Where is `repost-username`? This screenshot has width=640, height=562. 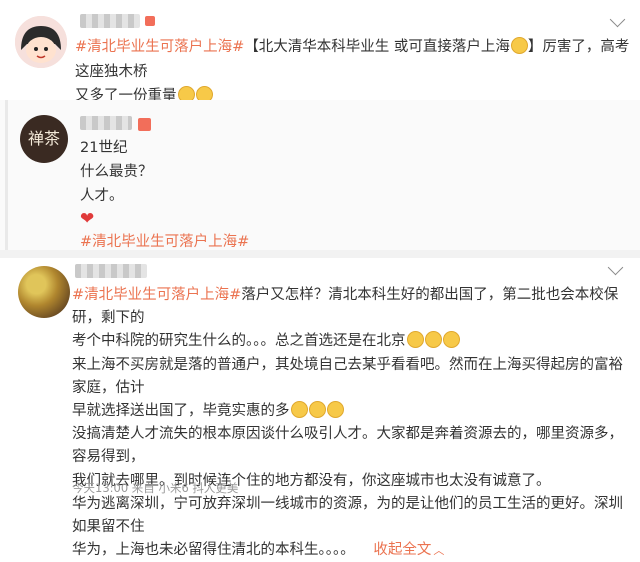
repost-username is located at coordinates (106, 123).